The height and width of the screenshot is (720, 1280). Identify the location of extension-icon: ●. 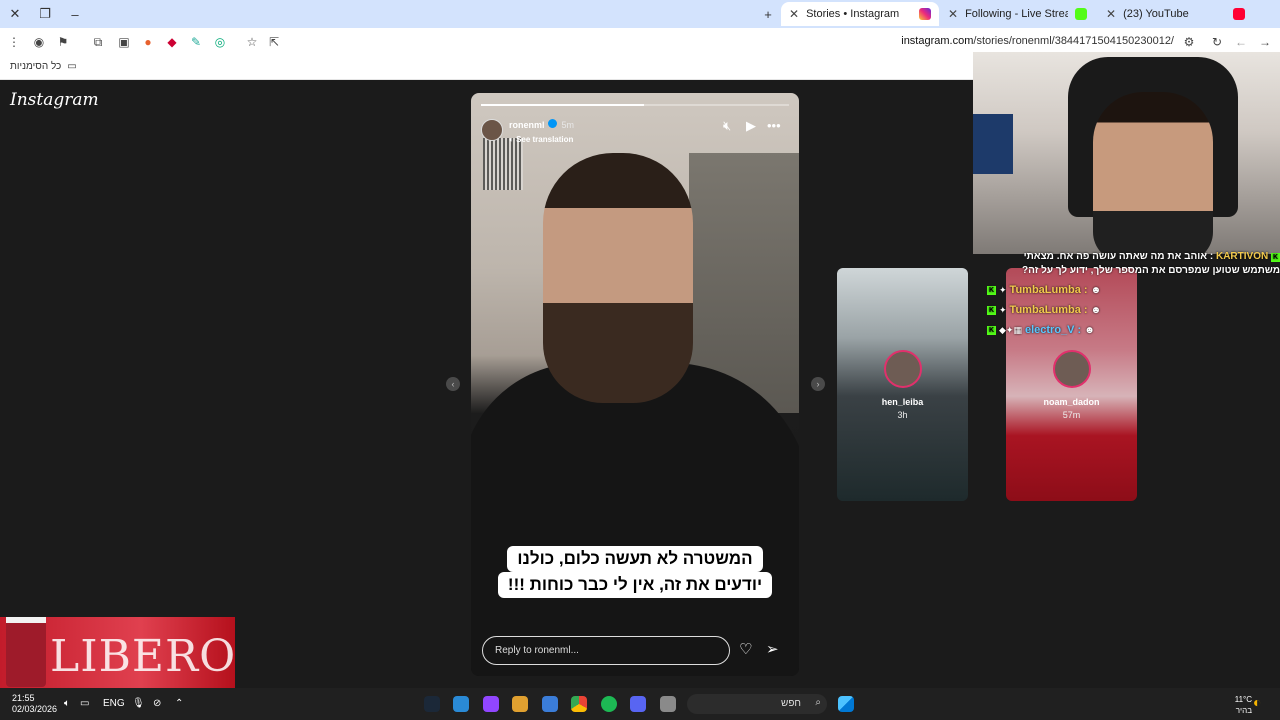
(148, 42).